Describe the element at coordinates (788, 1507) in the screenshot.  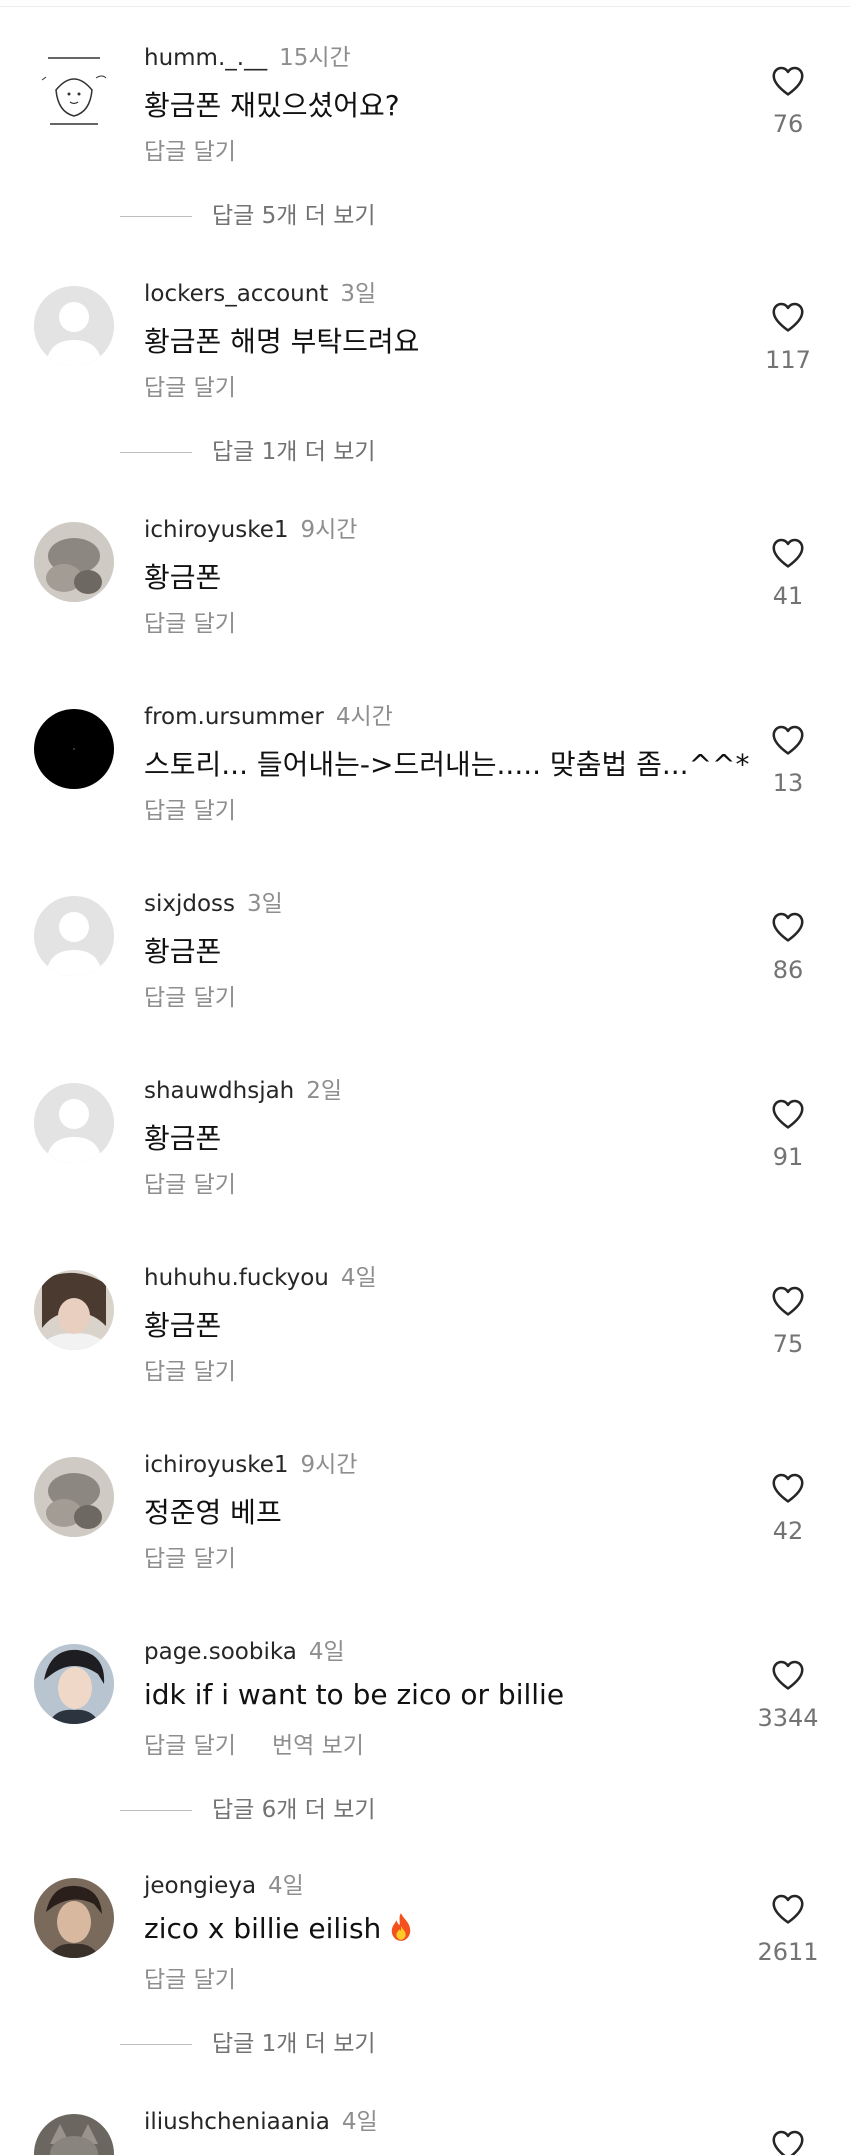
I see `like-button: 42` at that location.